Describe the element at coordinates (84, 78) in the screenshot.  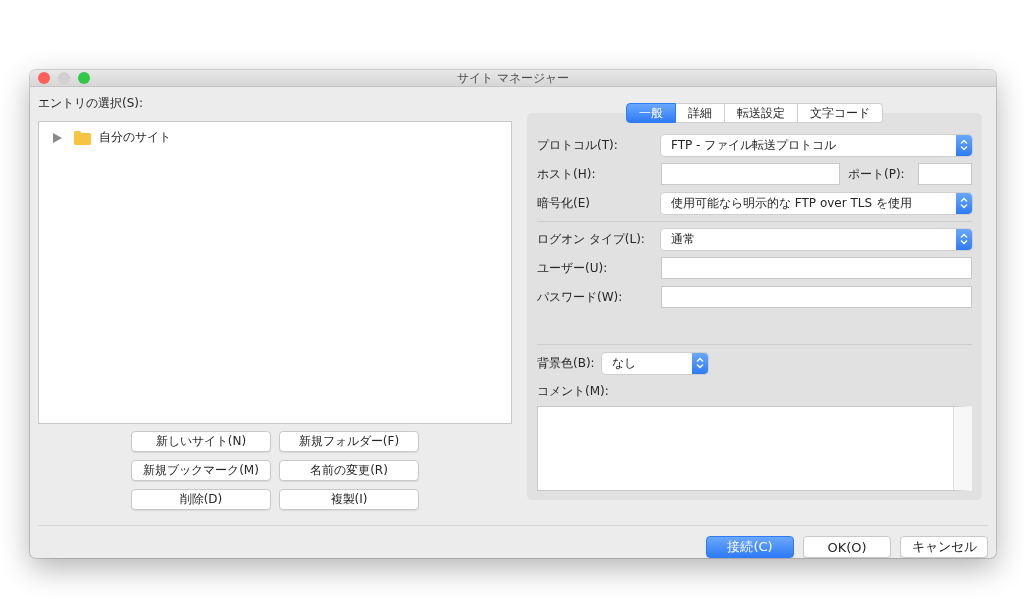
I see `zoom-button` at that location.